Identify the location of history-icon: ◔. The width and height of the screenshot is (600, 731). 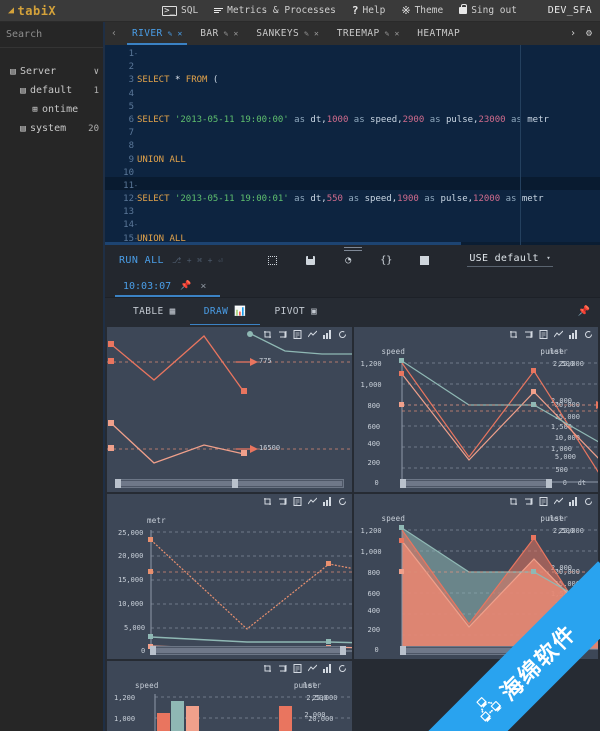
(348, 260).